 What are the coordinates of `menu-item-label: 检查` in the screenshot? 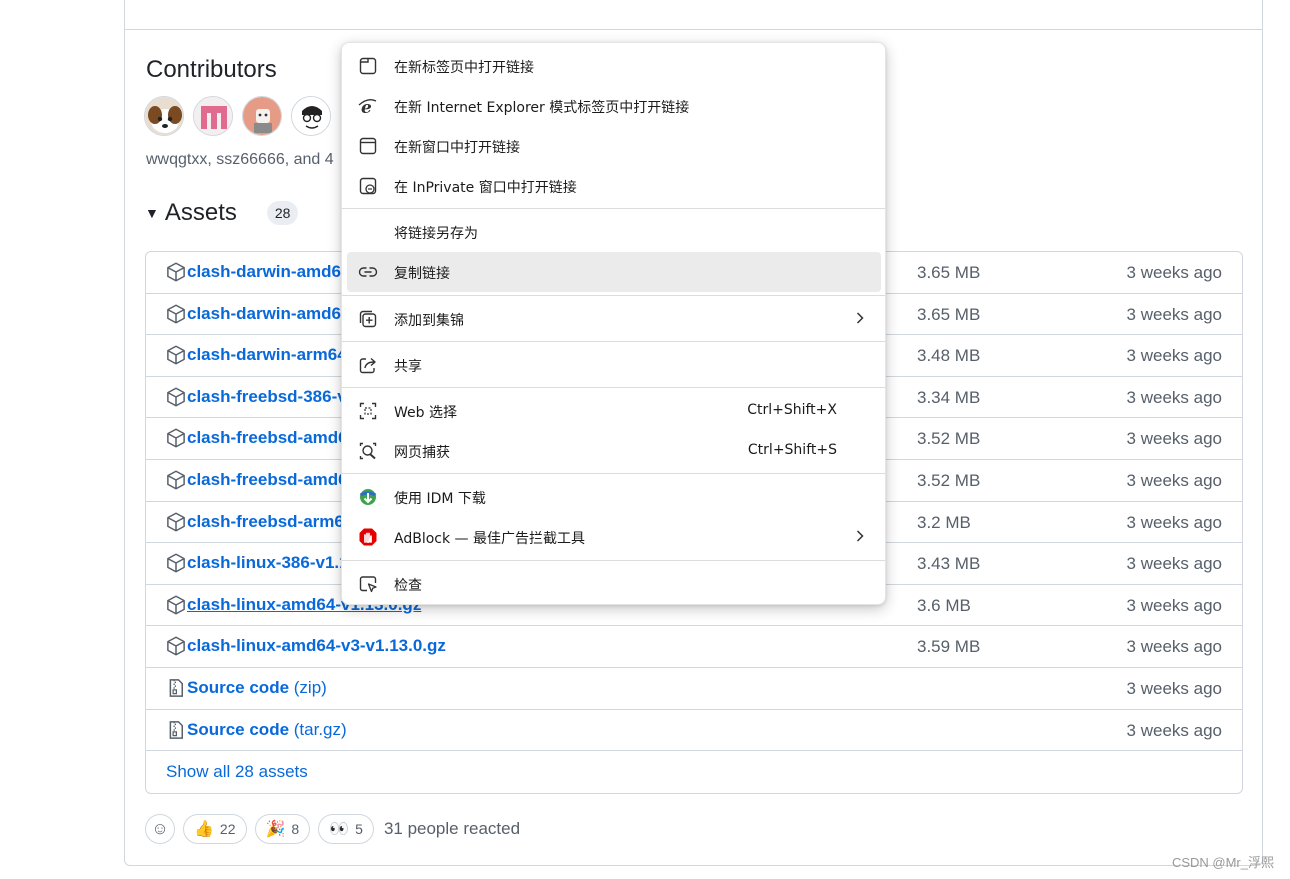 It's located at (408, 586).